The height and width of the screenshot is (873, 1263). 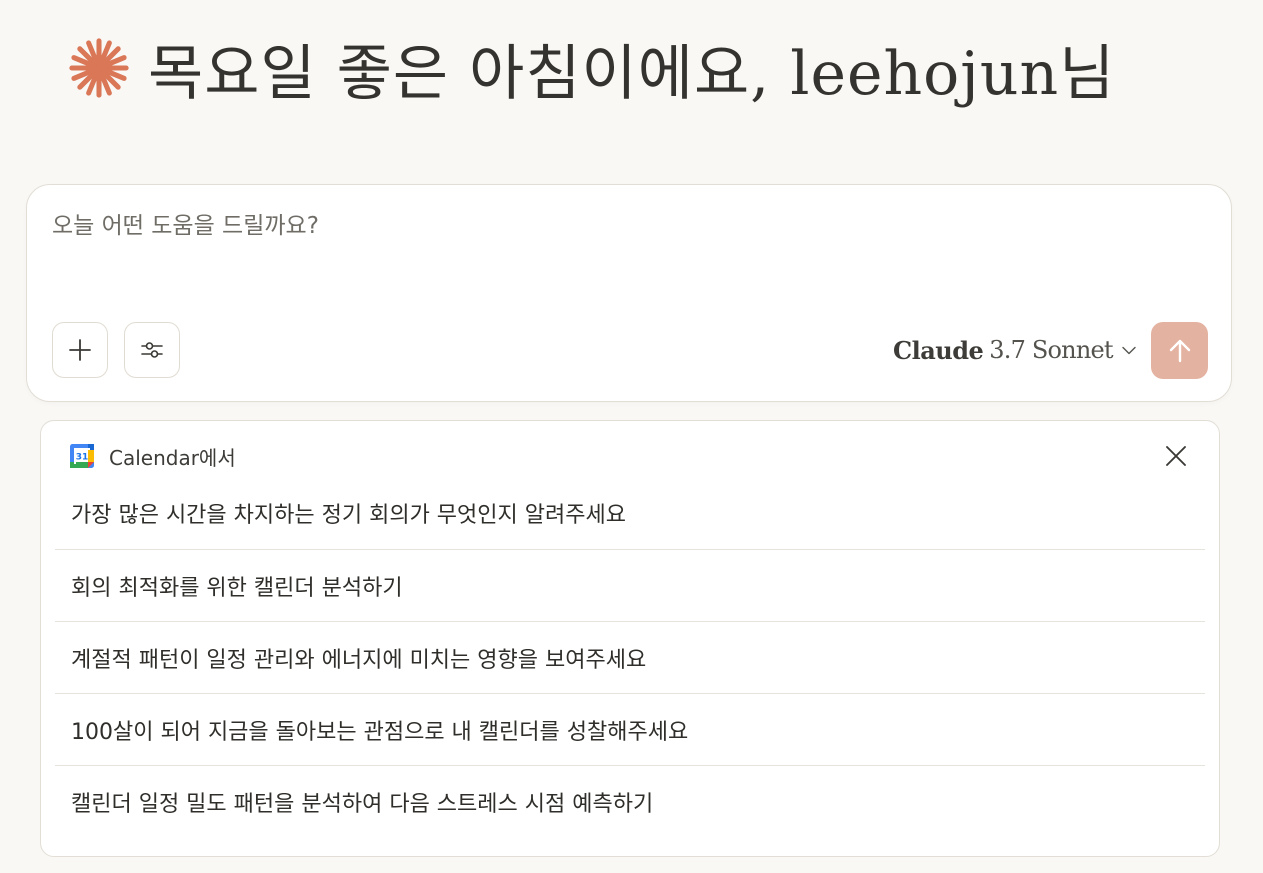 I want to click on suggestion-item: 100살이 되어 지금을 돌아보는 관점으로 내 캘린더를 성찰해주세요, so click(x=630, y=729).